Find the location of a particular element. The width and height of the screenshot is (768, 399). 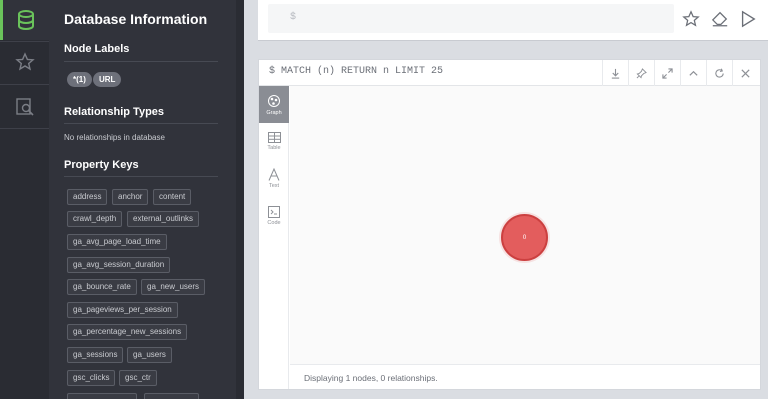

query-editor-input: $ is located at coordinates (471, 18).